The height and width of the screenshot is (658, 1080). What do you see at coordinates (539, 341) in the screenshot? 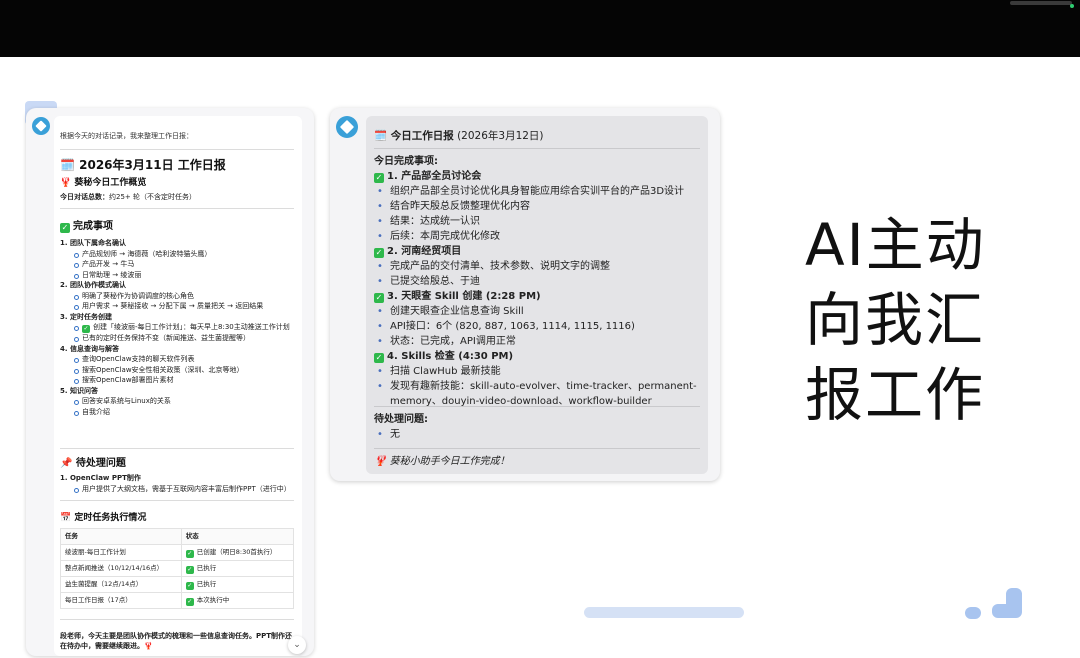
I see `list-item: 状态：已完成，API调用正常` at bounding box center [539, 341].